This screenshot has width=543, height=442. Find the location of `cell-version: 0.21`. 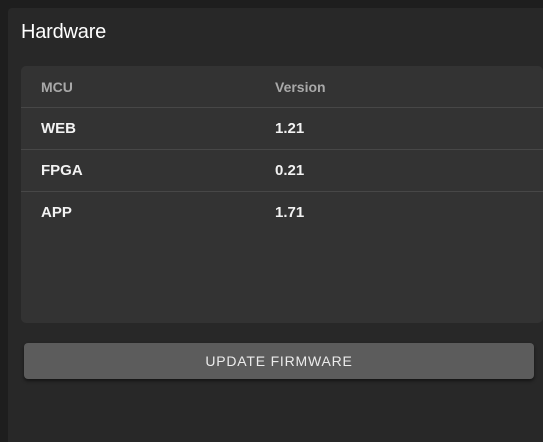

cell-version: 0.21 is located at coordinates (290, 170).